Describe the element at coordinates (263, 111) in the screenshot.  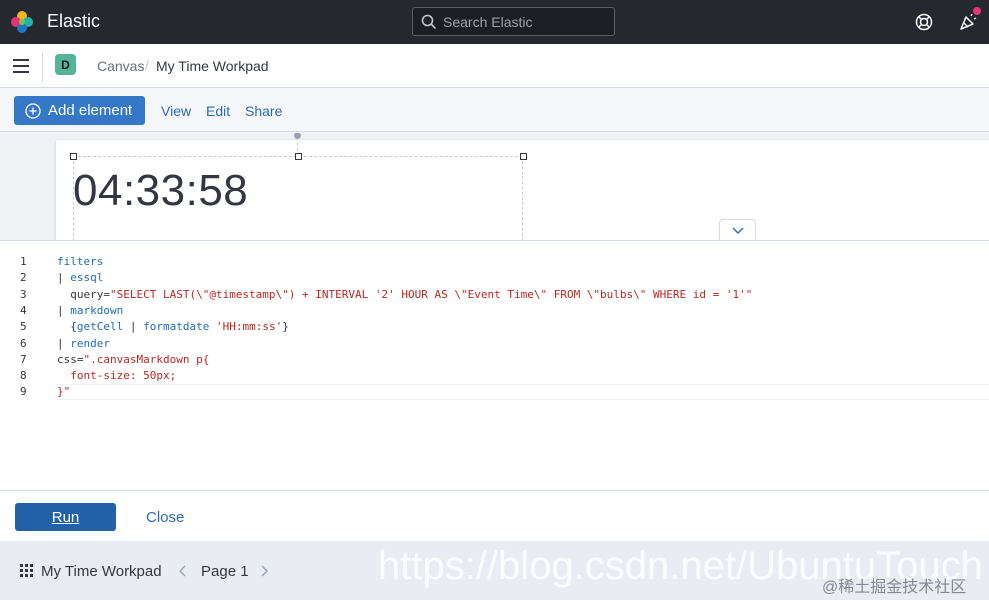
I see `share-menu-button: Share` at that location.